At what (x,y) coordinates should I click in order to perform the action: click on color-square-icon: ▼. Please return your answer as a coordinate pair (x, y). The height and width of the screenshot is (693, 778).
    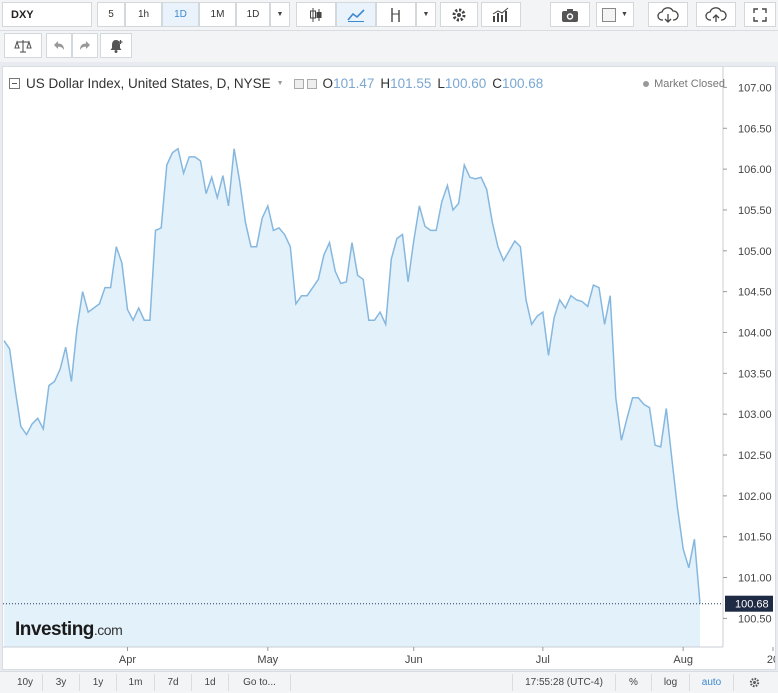
    Looking at the image, I should click on (615, 14).